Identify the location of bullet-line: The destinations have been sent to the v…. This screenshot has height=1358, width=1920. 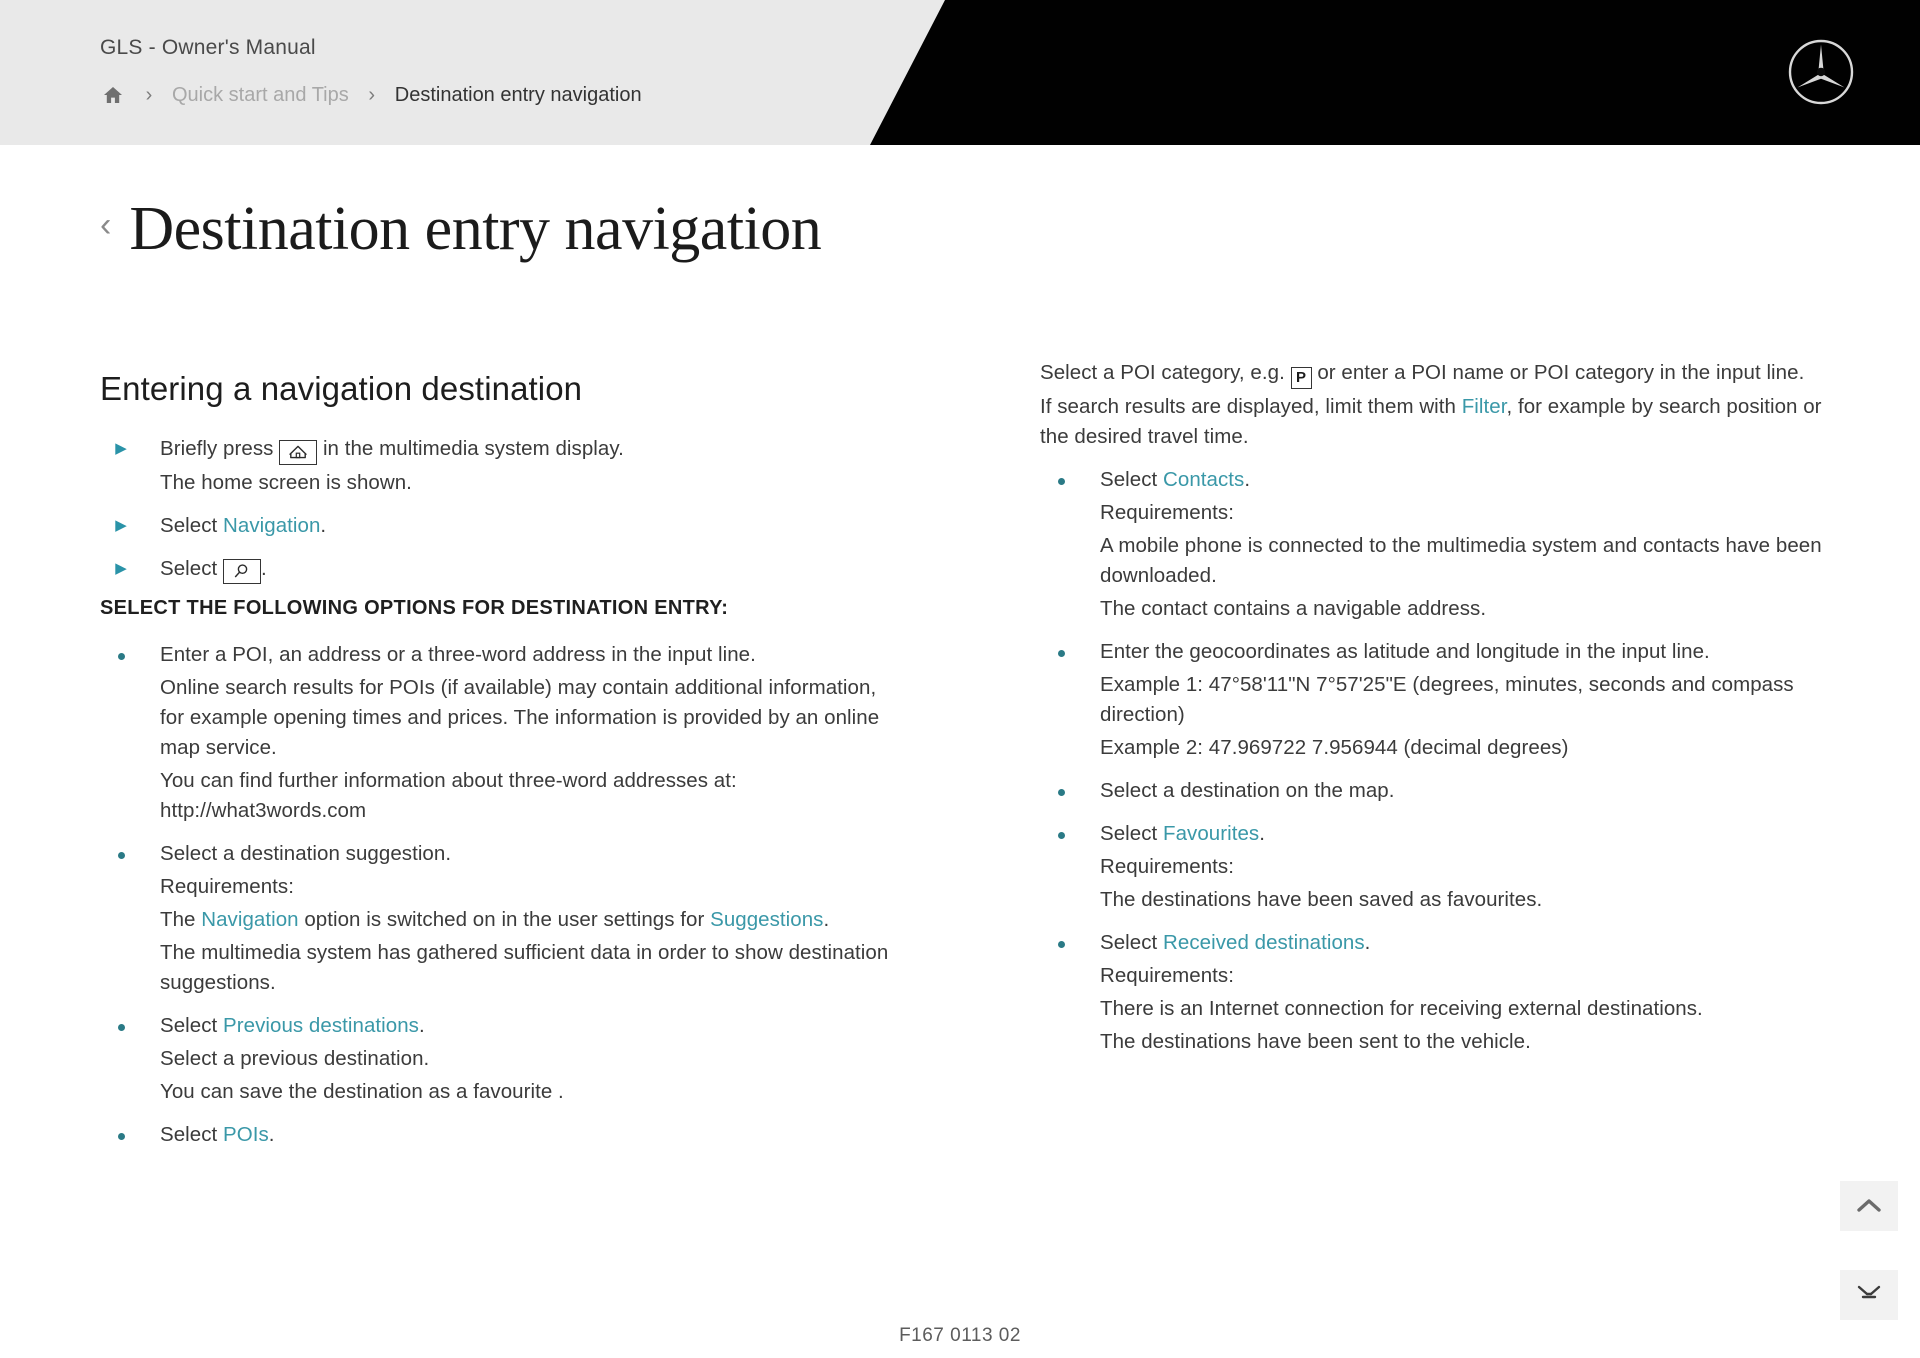
(1315, 1041).